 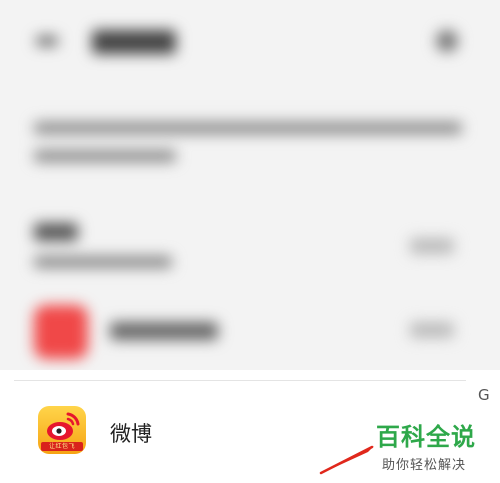 What do you see at coordinates (62, 446) in the screenshot?
I see `weibo-icon-tag: 让红包飞` at bounding box center [62, 446].